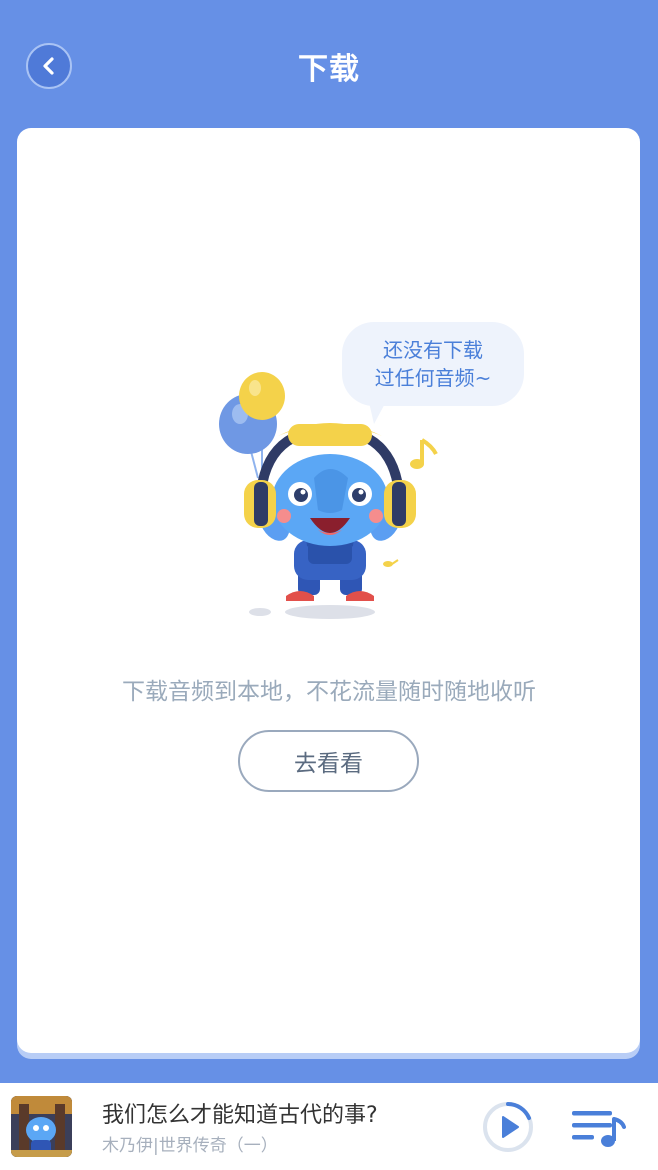  What do you see at coordinates (328, 495) in the screenshot?
I see `mascot-illustration` at bounding box center [328, 495].